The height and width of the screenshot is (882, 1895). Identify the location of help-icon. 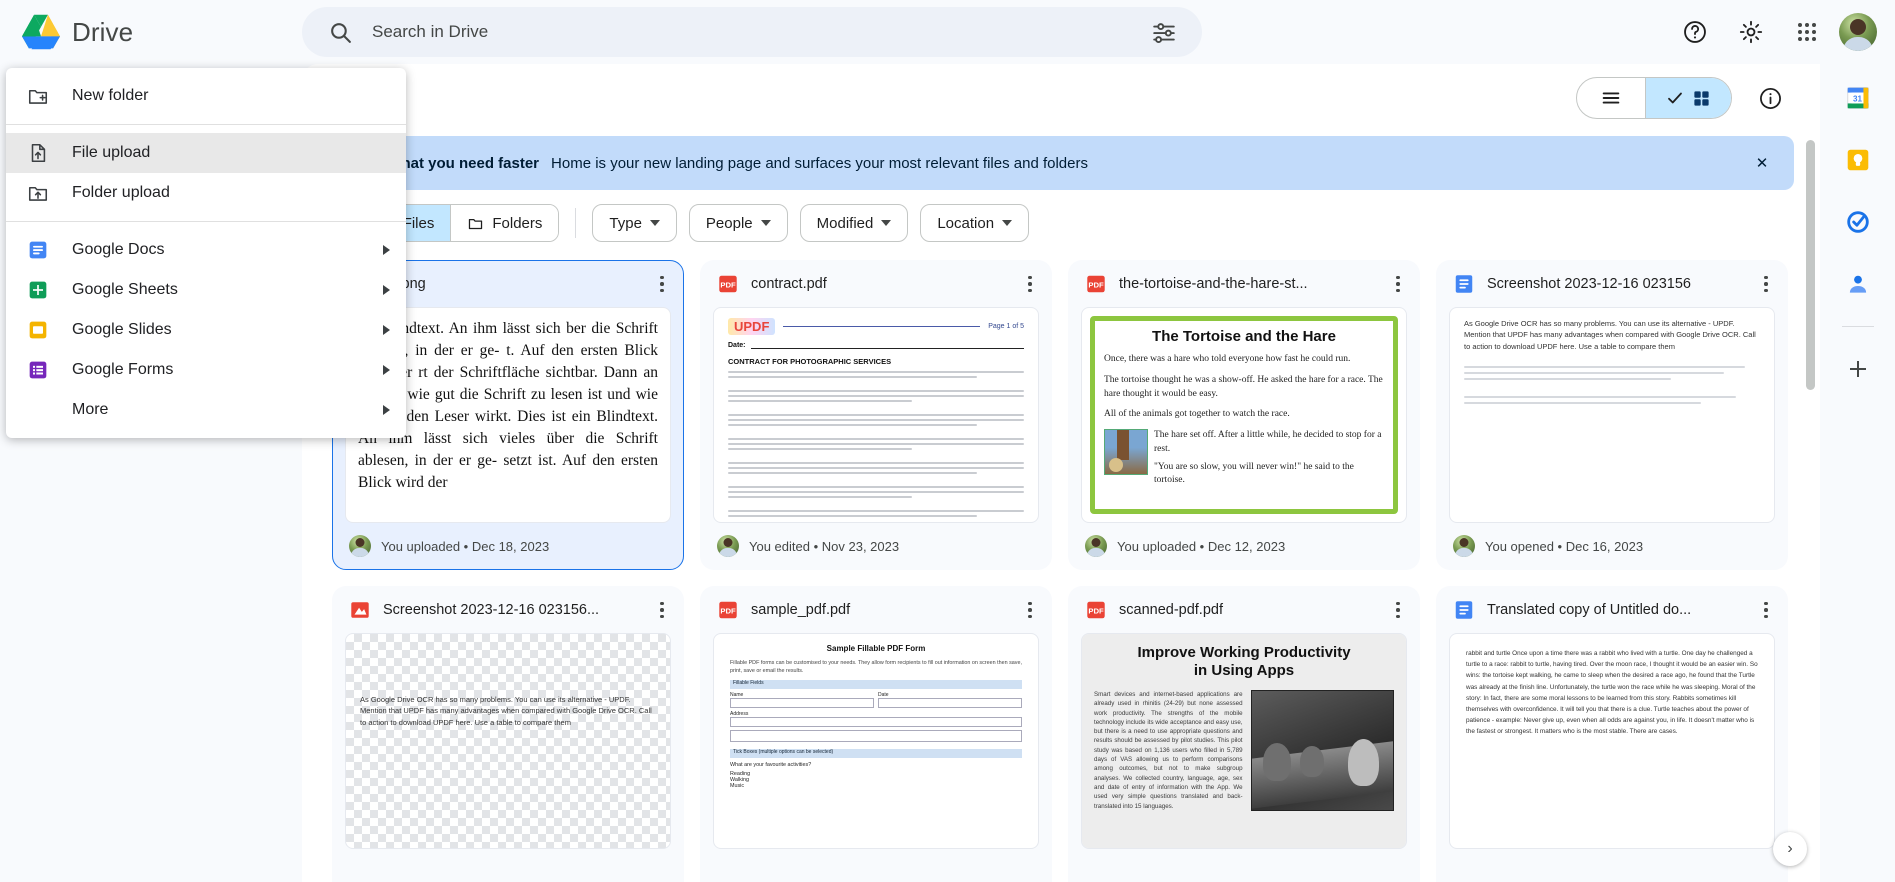
(1695, 32).